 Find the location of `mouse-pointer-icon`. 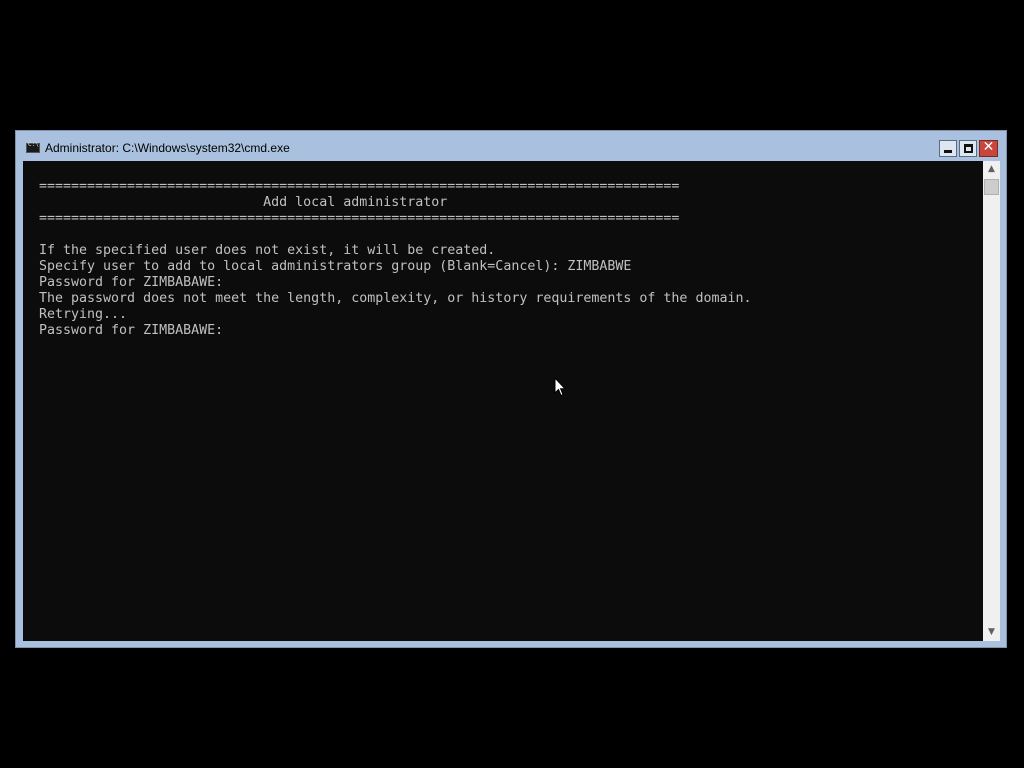

mouse-pointer-icon is located at coordinates (560, 387).